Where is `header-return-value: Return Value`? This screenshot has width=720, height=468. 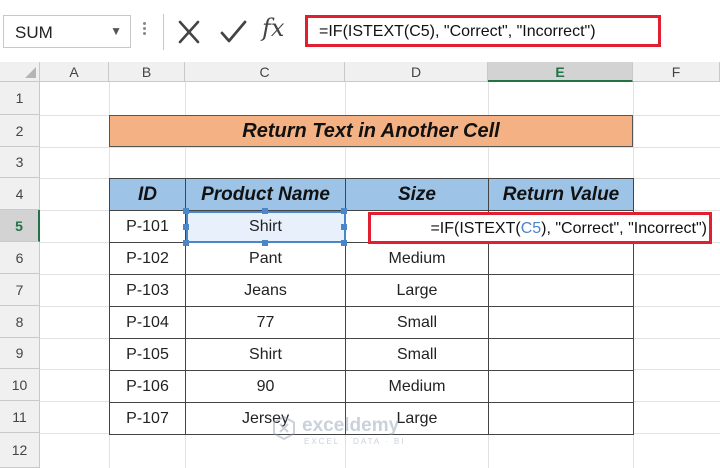 header-return-value: Return Value is located at coordinates (561, 194).